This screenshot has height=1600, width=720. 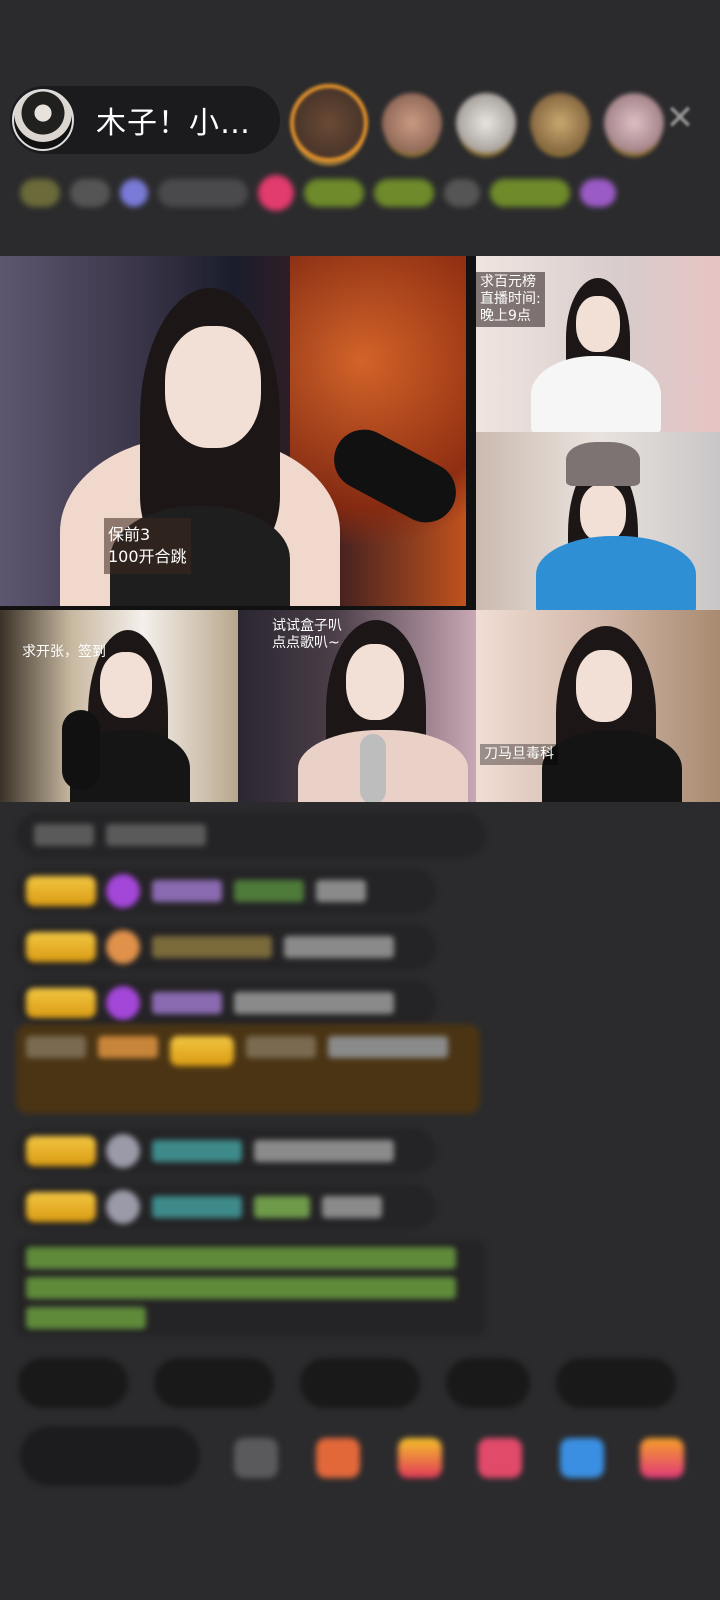 What do you see at coordinates (248, 1069) in the screenshot?
I see `chat-message-highlight` at bounding box center [248, 1069].